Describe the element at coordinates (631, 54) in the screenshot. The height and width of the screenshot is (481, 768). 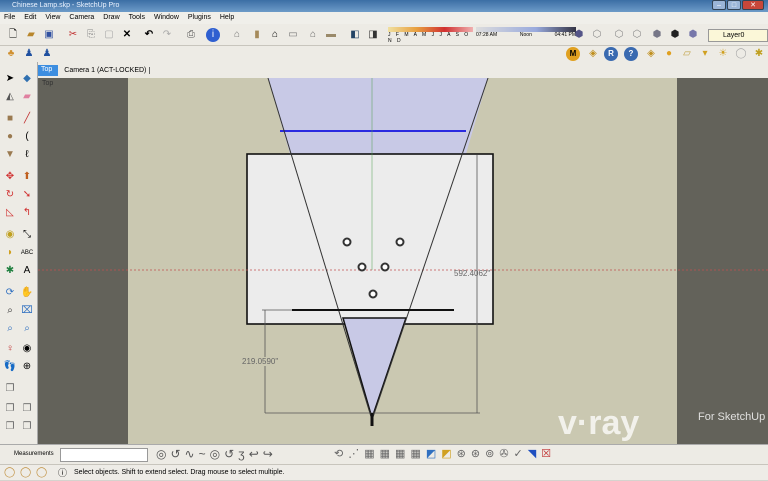
I see `vray-help-icon: ?` at that location.